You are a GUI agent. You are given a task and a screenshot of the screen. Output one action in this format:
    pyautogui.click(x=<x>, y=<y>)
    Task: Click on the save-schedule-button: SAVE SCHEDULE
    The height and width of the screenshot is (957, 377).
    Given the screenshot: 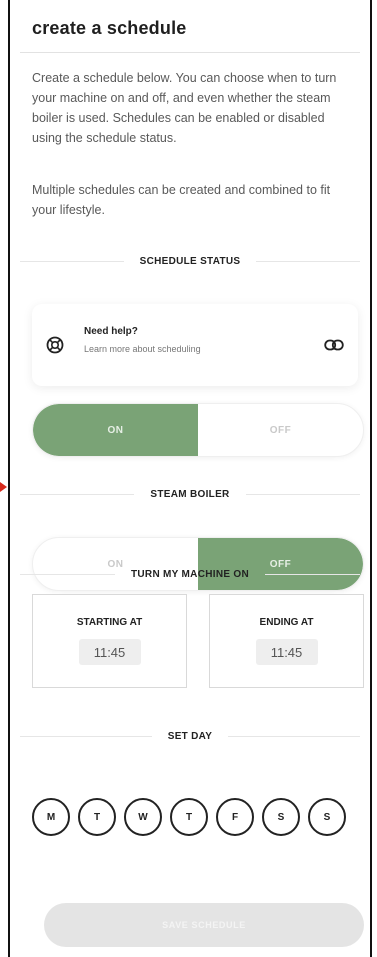 What is the action you would take?
    pyautogui.click(x=204, y=925)
    